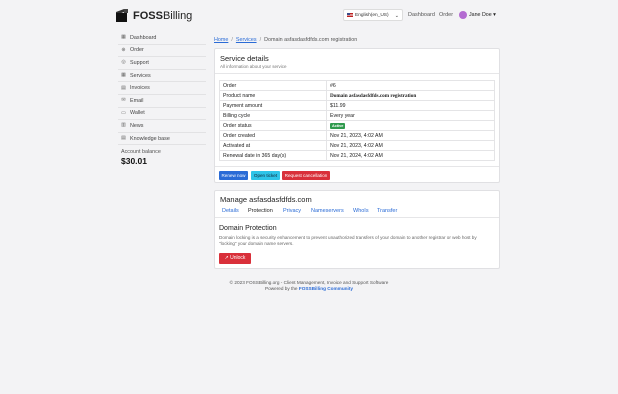 The width and height of the screenshot is (618, 394). I want to click on user-avatar, so click(463, 15).